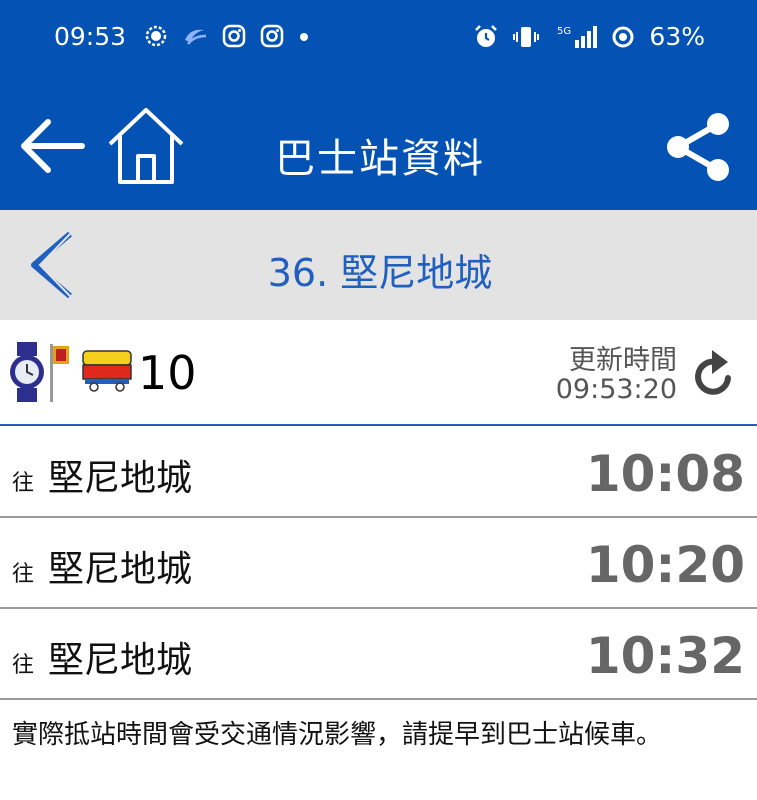  Describe the element at coordinates (167, 373) in the screenshot. I see `route-number: 10` at that location.